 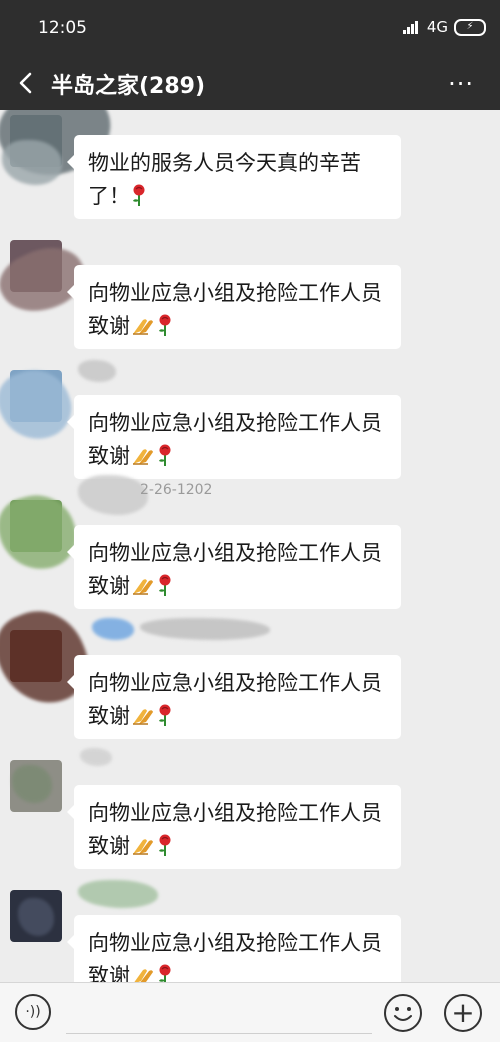 I want to click on emoji-face-glyph, so click(x=403, y=1014).